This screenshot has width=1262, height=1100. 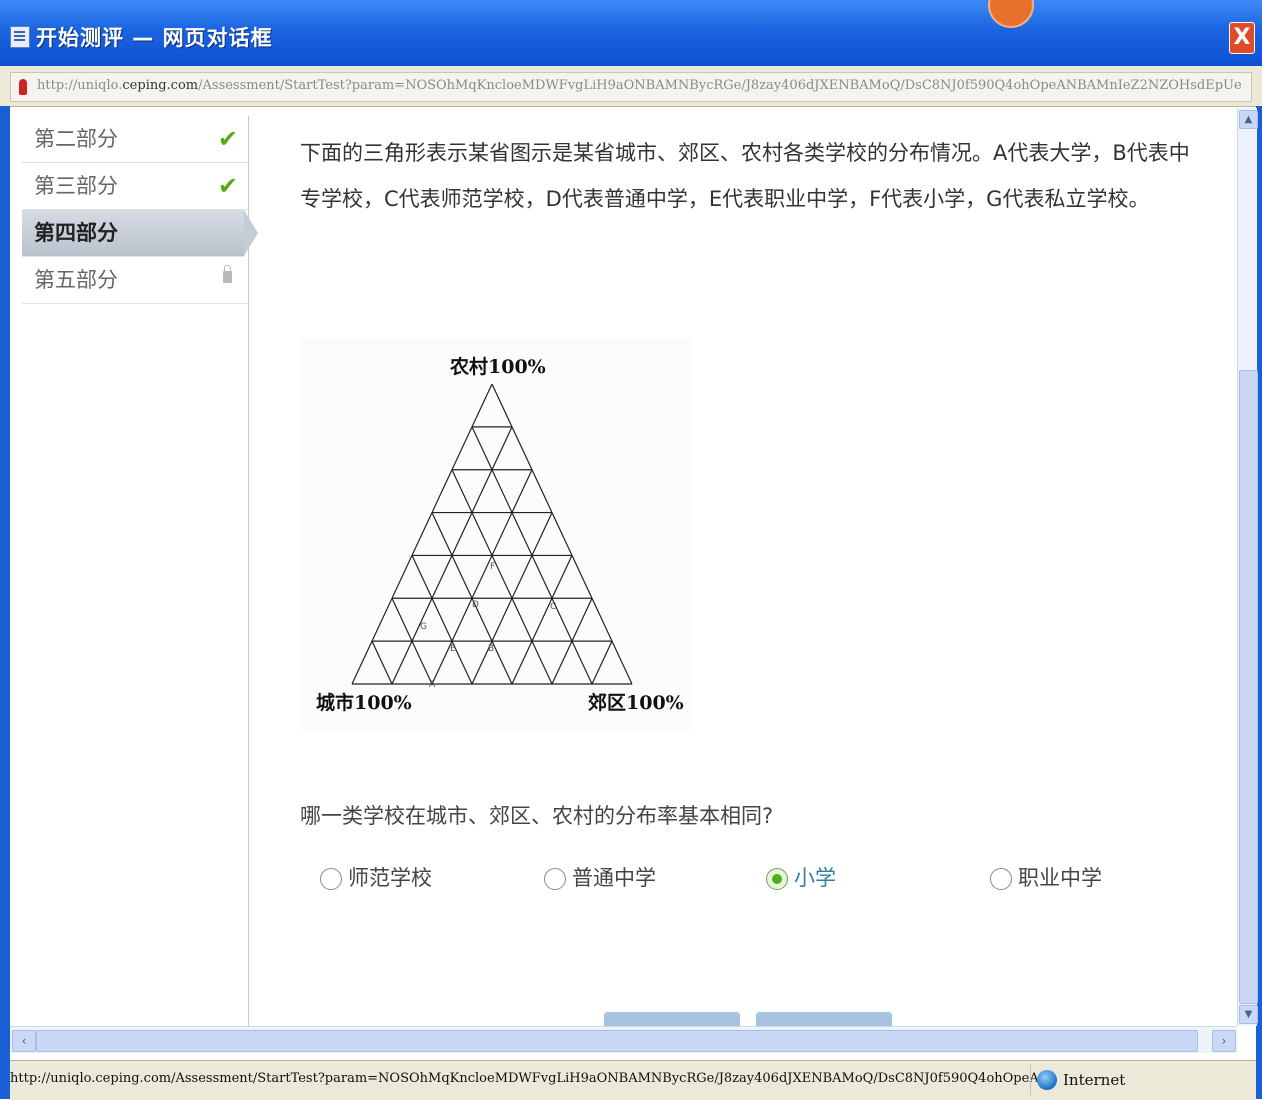 I want to click on window-frame-left, so click(x=5, y=602).